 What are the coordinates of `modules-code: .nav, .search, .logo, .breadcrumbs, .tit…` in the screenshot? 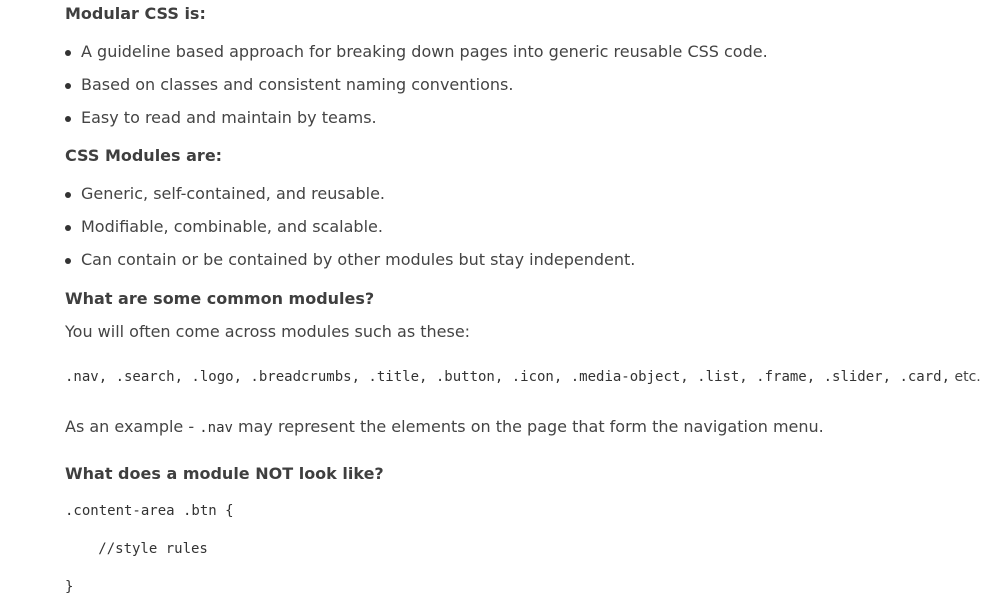 It's located at (508, 377).